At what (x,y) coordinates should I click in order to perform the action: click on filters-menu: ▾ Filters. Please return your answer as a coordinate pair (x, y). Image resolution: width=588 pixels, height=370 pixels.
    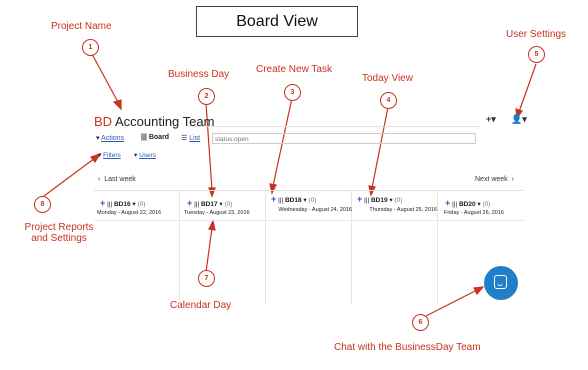
    Looking at the image, I should click on (109, 155).